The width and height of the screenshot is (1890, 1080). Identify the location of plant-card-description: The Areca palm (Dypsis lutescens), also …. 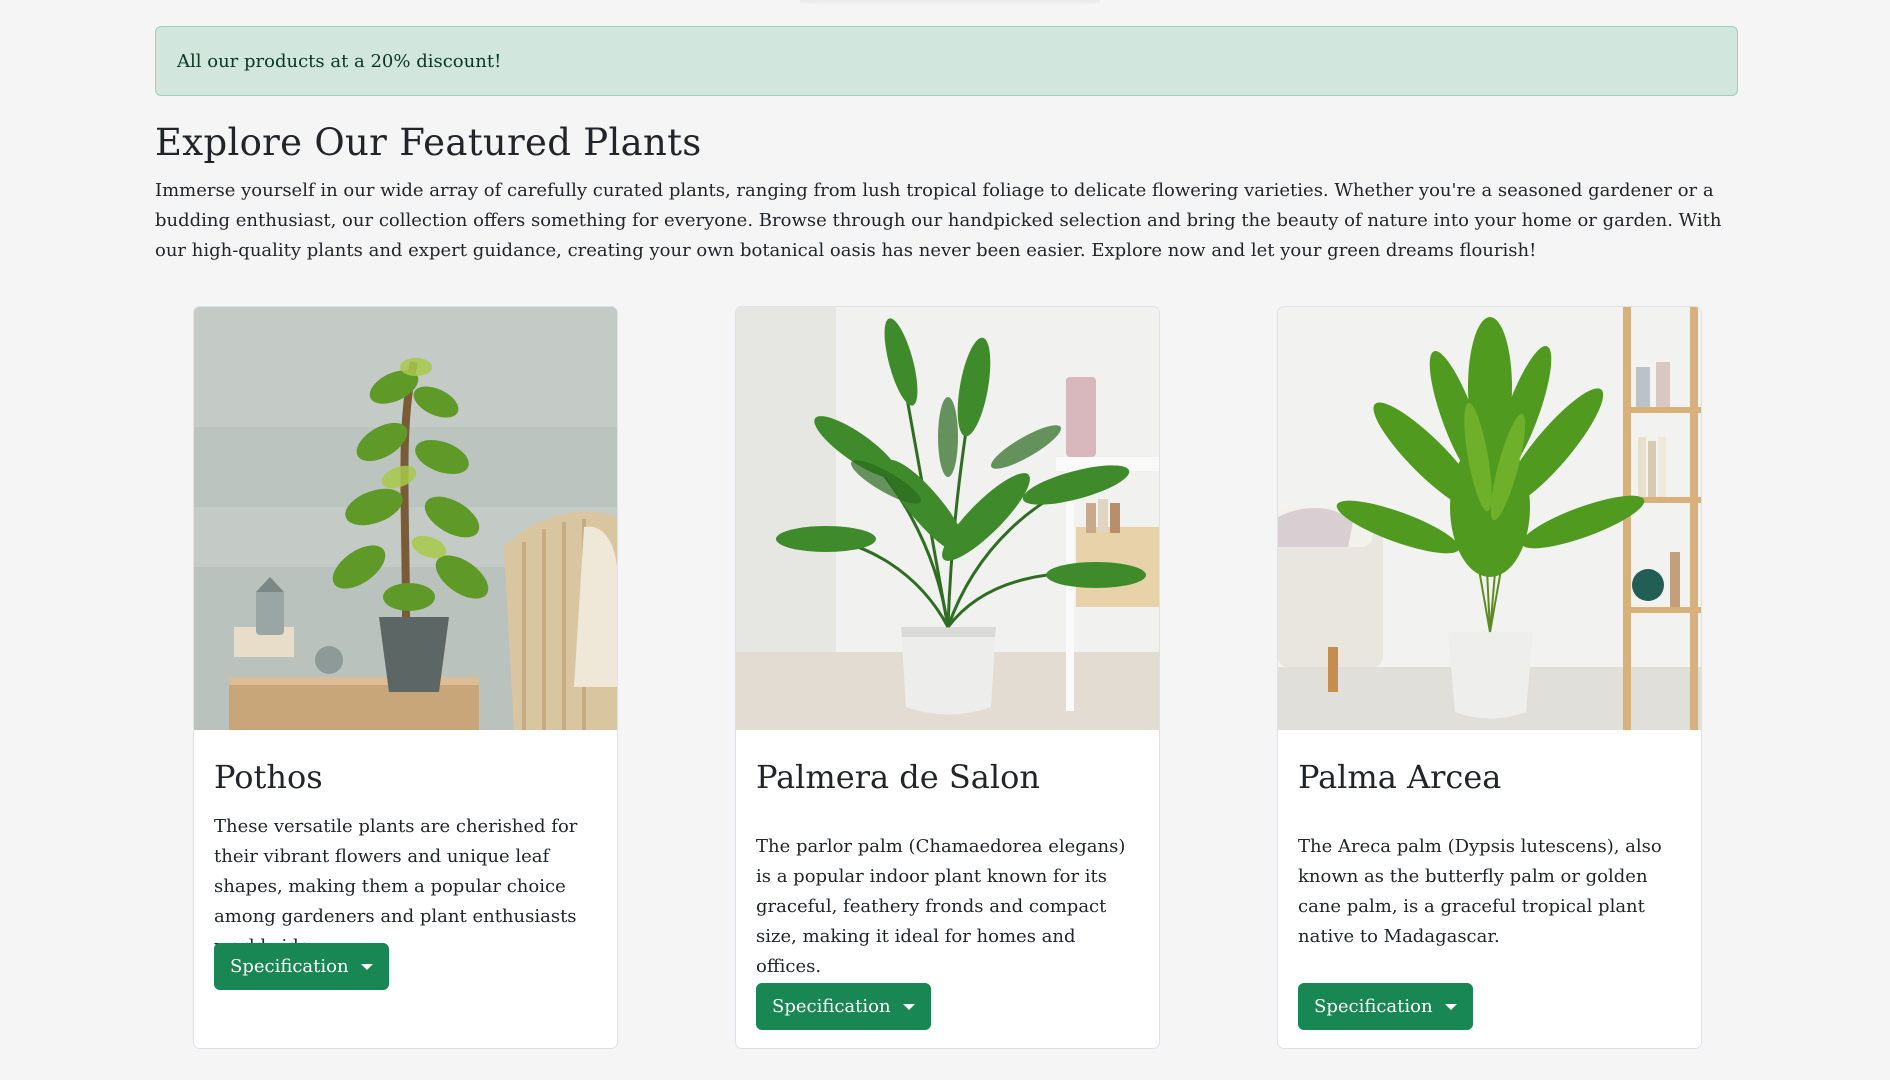
(1480, 891).